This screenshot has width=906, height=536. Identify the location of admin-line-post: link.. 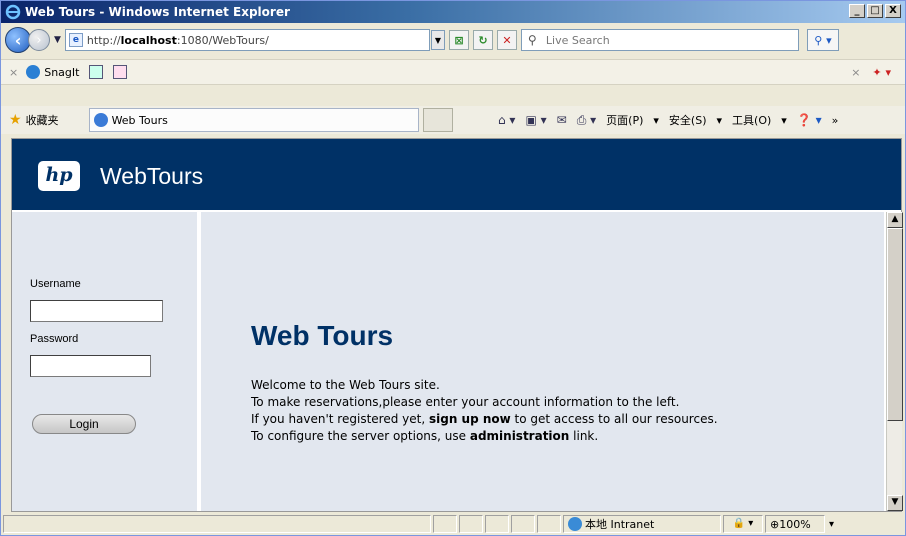
(584, 436).